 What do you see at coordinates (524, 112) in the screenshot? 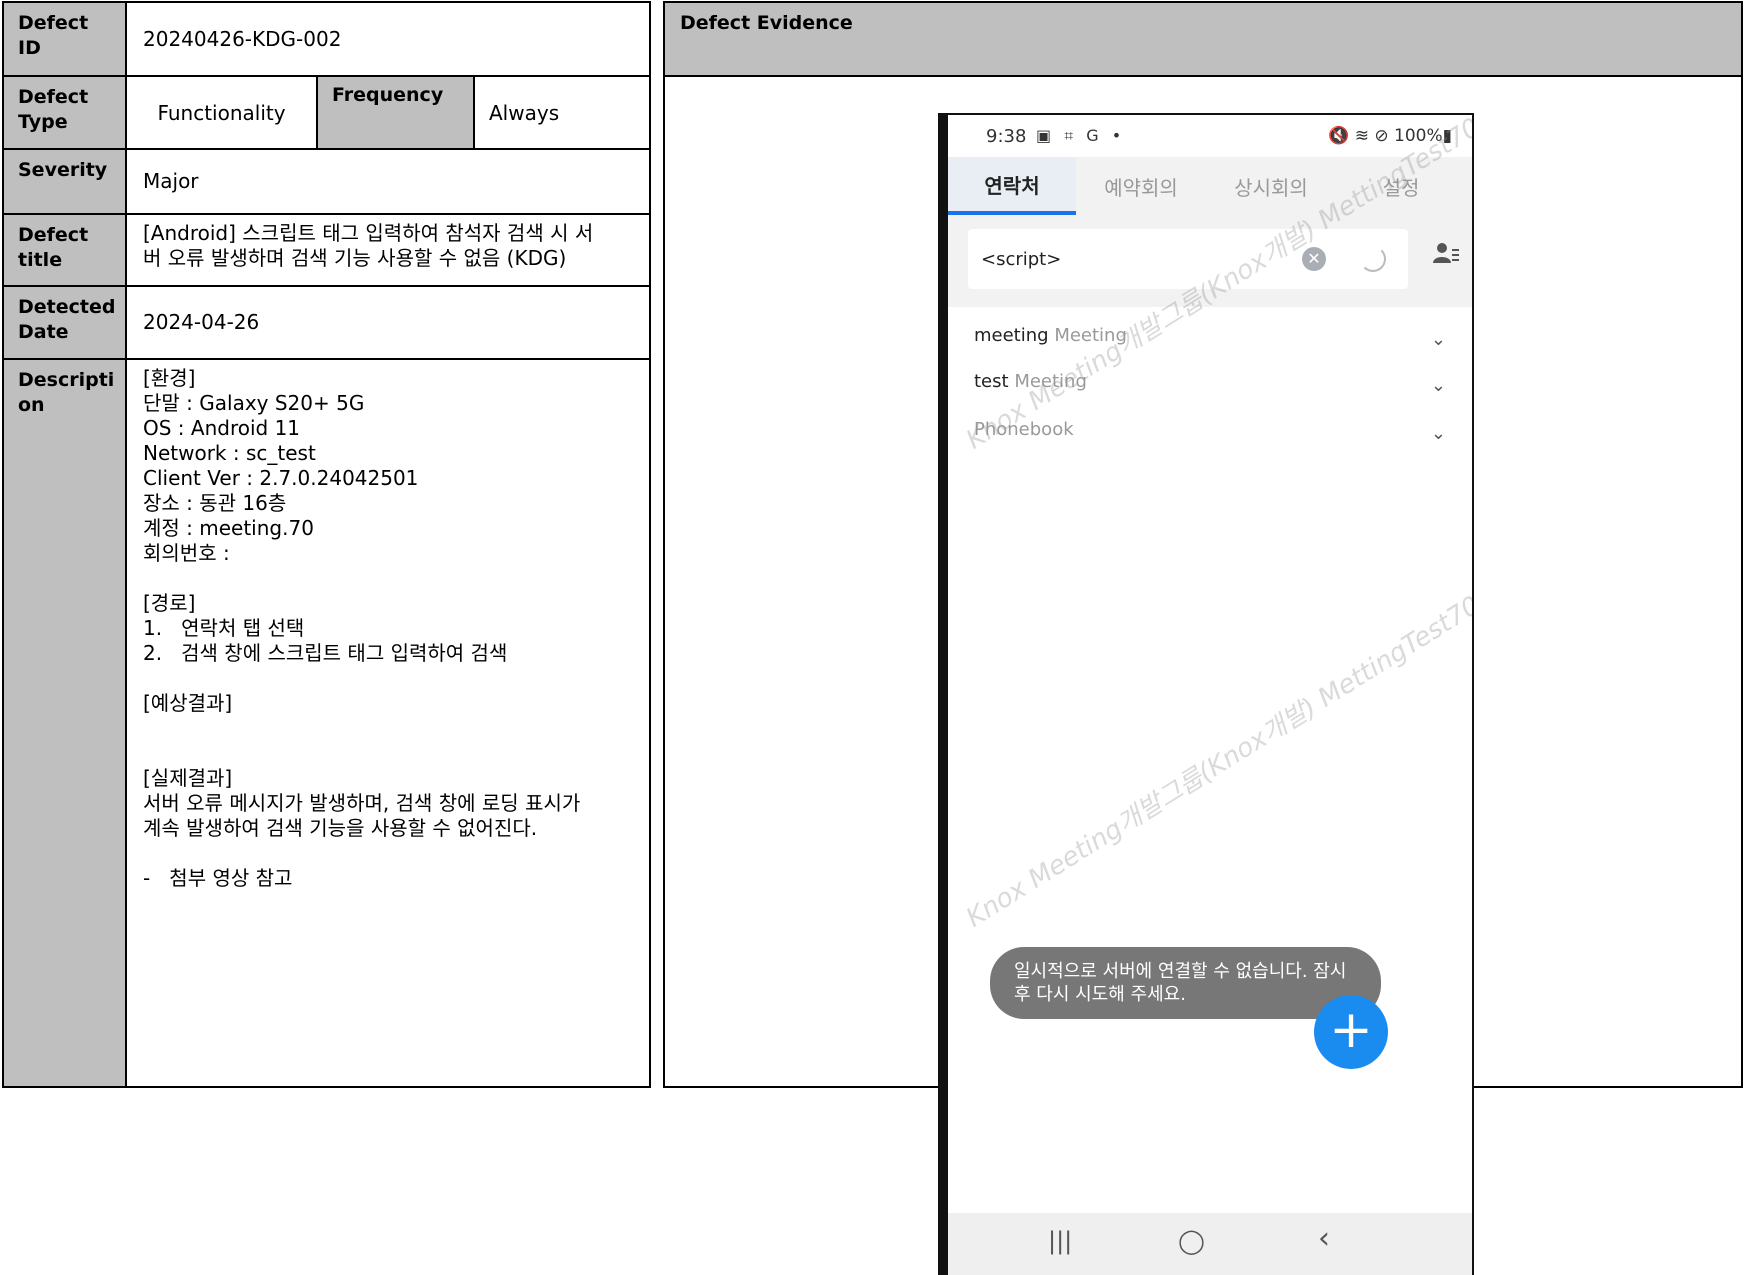
I see `frequency-value: Always` at bounding box center [524, 112].